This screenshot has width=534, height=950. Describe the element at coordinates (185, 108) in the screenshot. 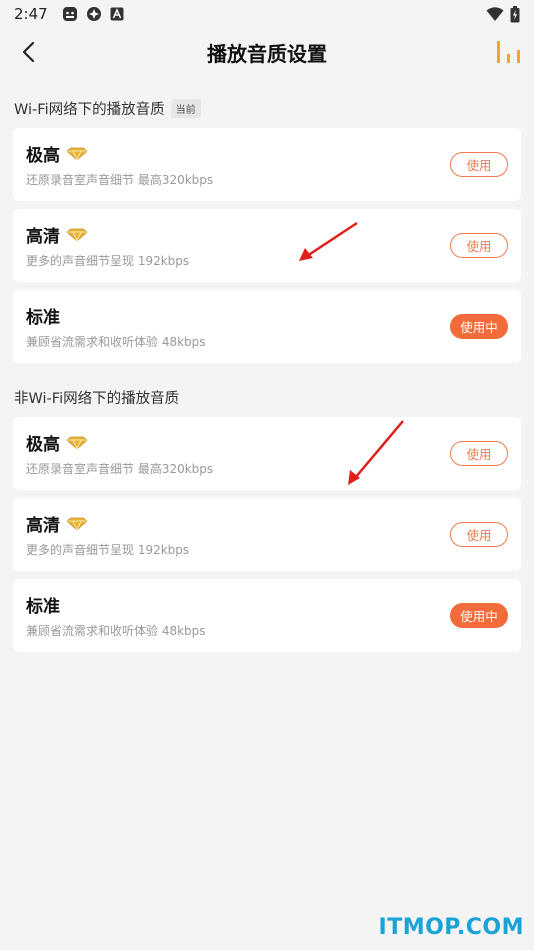

I see `current-tag: 当前` at that location.